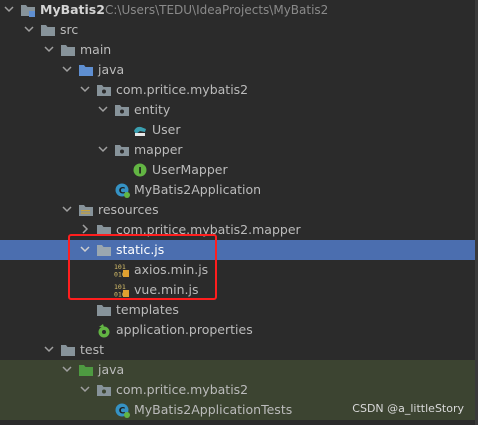 The height and width of the screenshot is (425, 478). What do you see at coordinates (239, 110) in the screenshot?
I see `tree-row-entity: entity` at bounding box center [239, 110].